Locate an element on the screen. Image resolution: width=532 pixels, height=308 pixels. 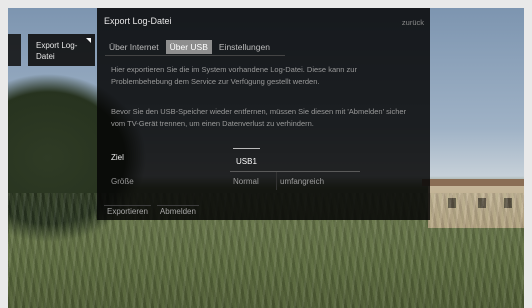
menu-back-tile is located at coordinates (14, 50).